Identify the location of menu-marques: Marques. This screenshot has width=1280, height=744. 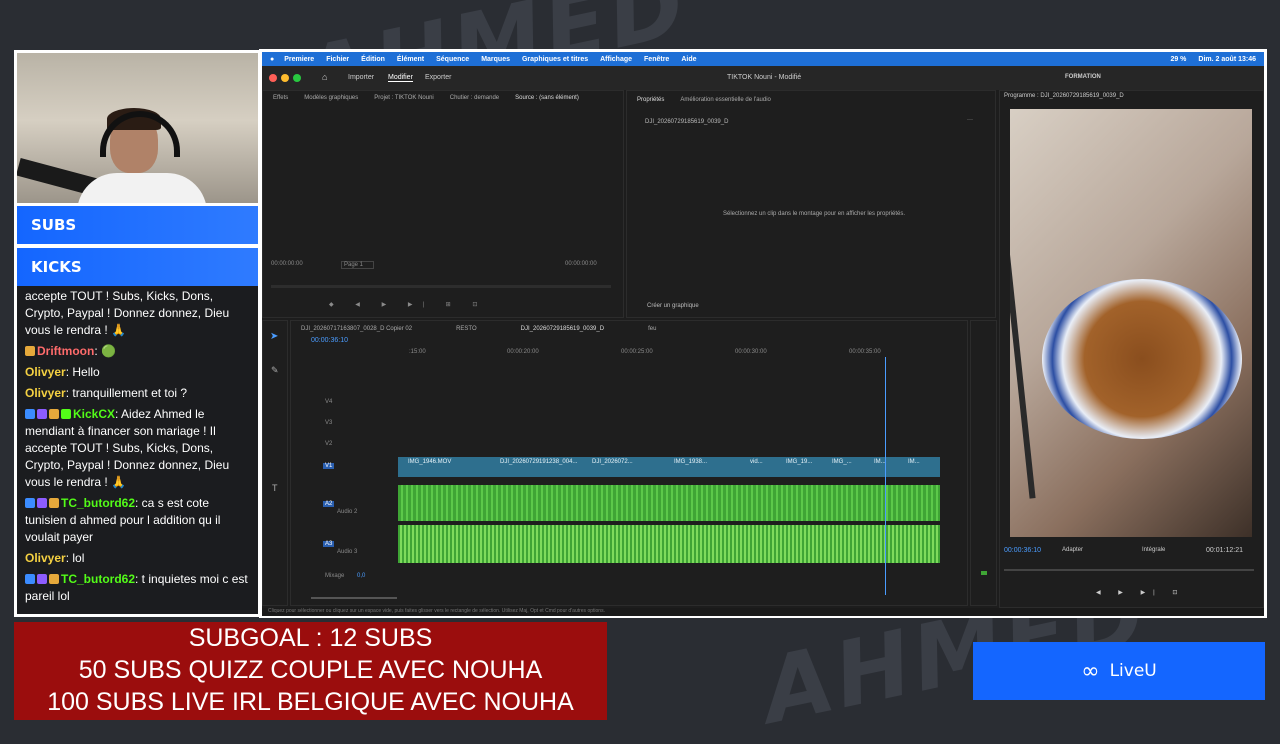
(495, 59).